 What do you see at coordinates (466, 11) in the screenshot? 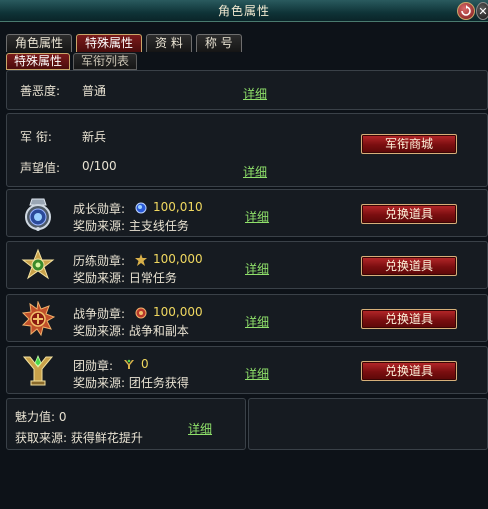
I see `minimize-icon` at bounding box center [466, 11].